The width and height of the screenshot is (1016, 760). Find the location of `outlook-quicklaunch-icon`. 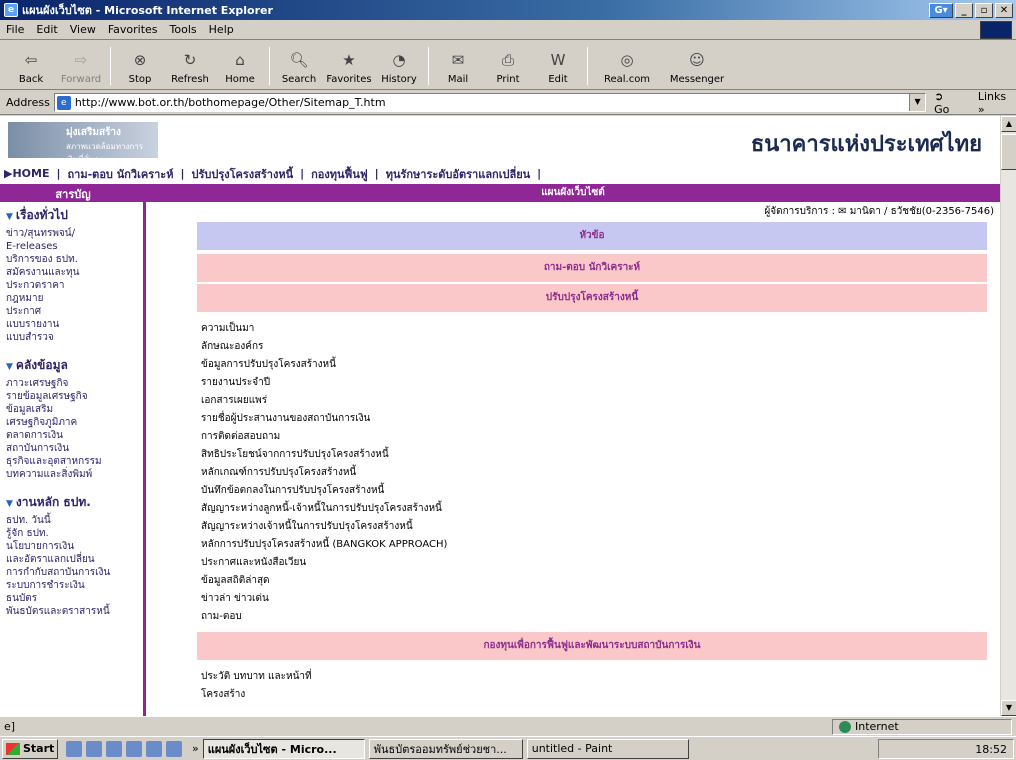

outlook-quicklaunch-icon is located at coordinates (94, 748).